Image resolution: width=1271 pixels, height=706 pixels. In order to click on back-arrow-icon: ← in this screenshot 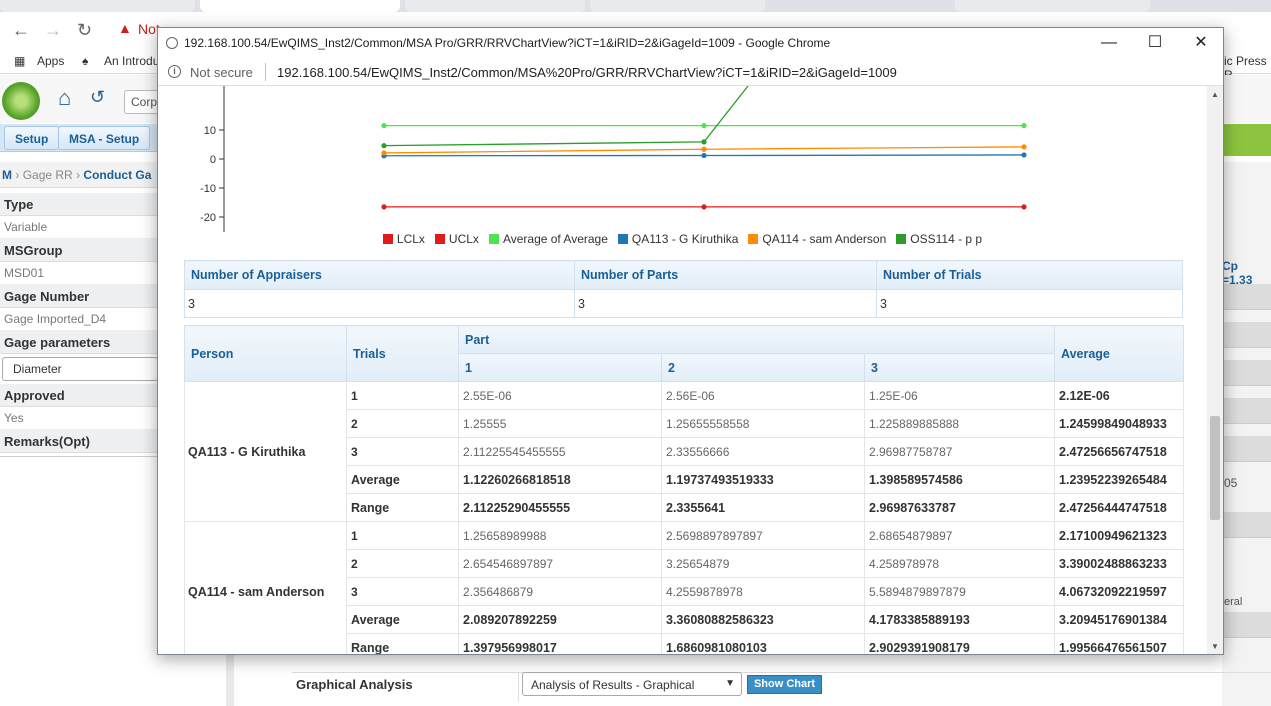, I will do `click(21, 30)`.